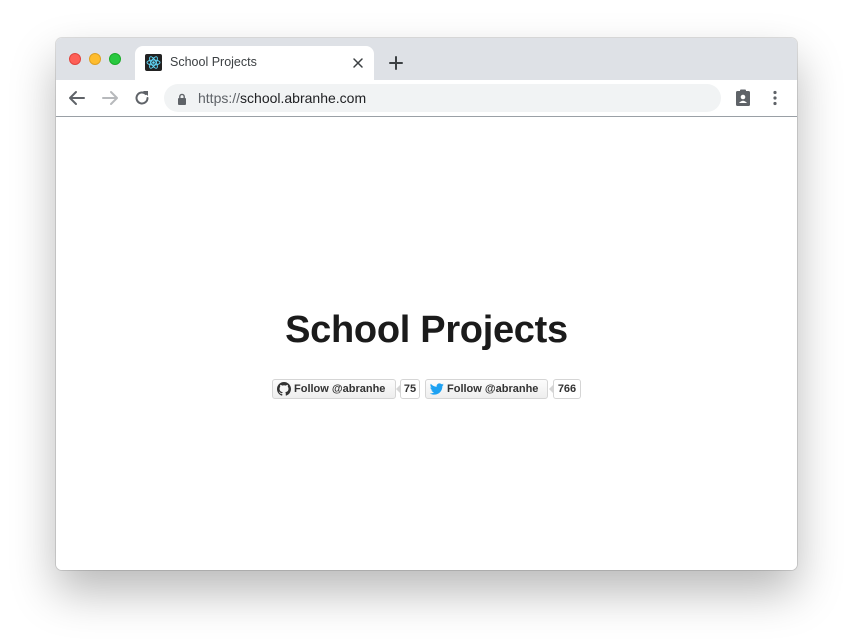 This screenshot has height=644, width=853. I want to click on twitter-follow-button: Follow @abranhe, so click(486, 389).